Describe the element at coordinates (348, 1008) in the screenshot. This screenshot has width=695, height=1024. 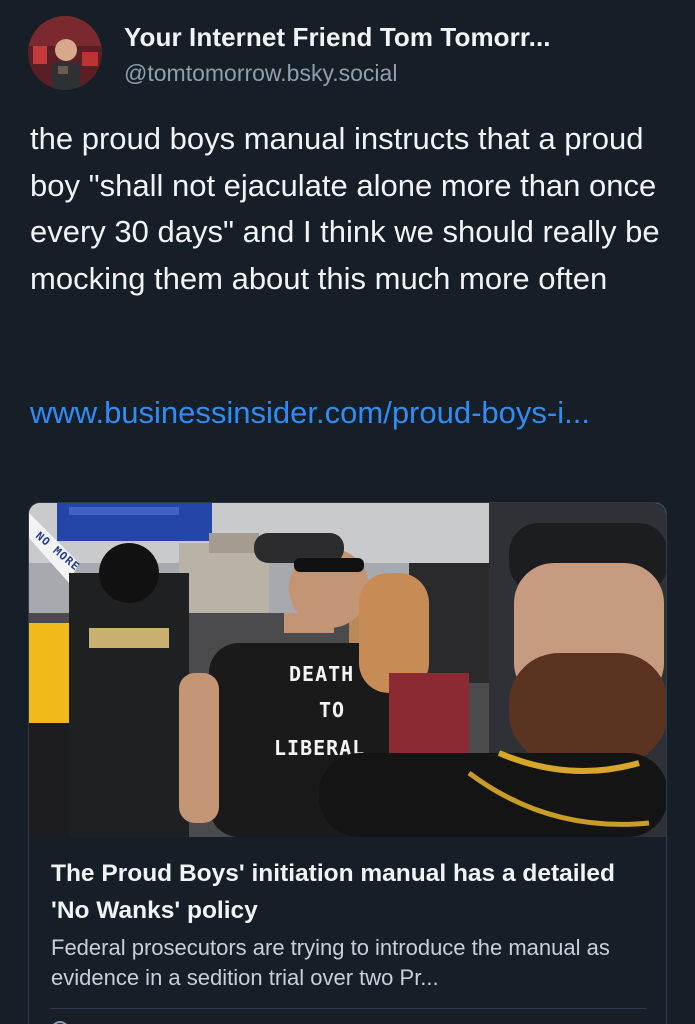
I see `card-divider` at that location.